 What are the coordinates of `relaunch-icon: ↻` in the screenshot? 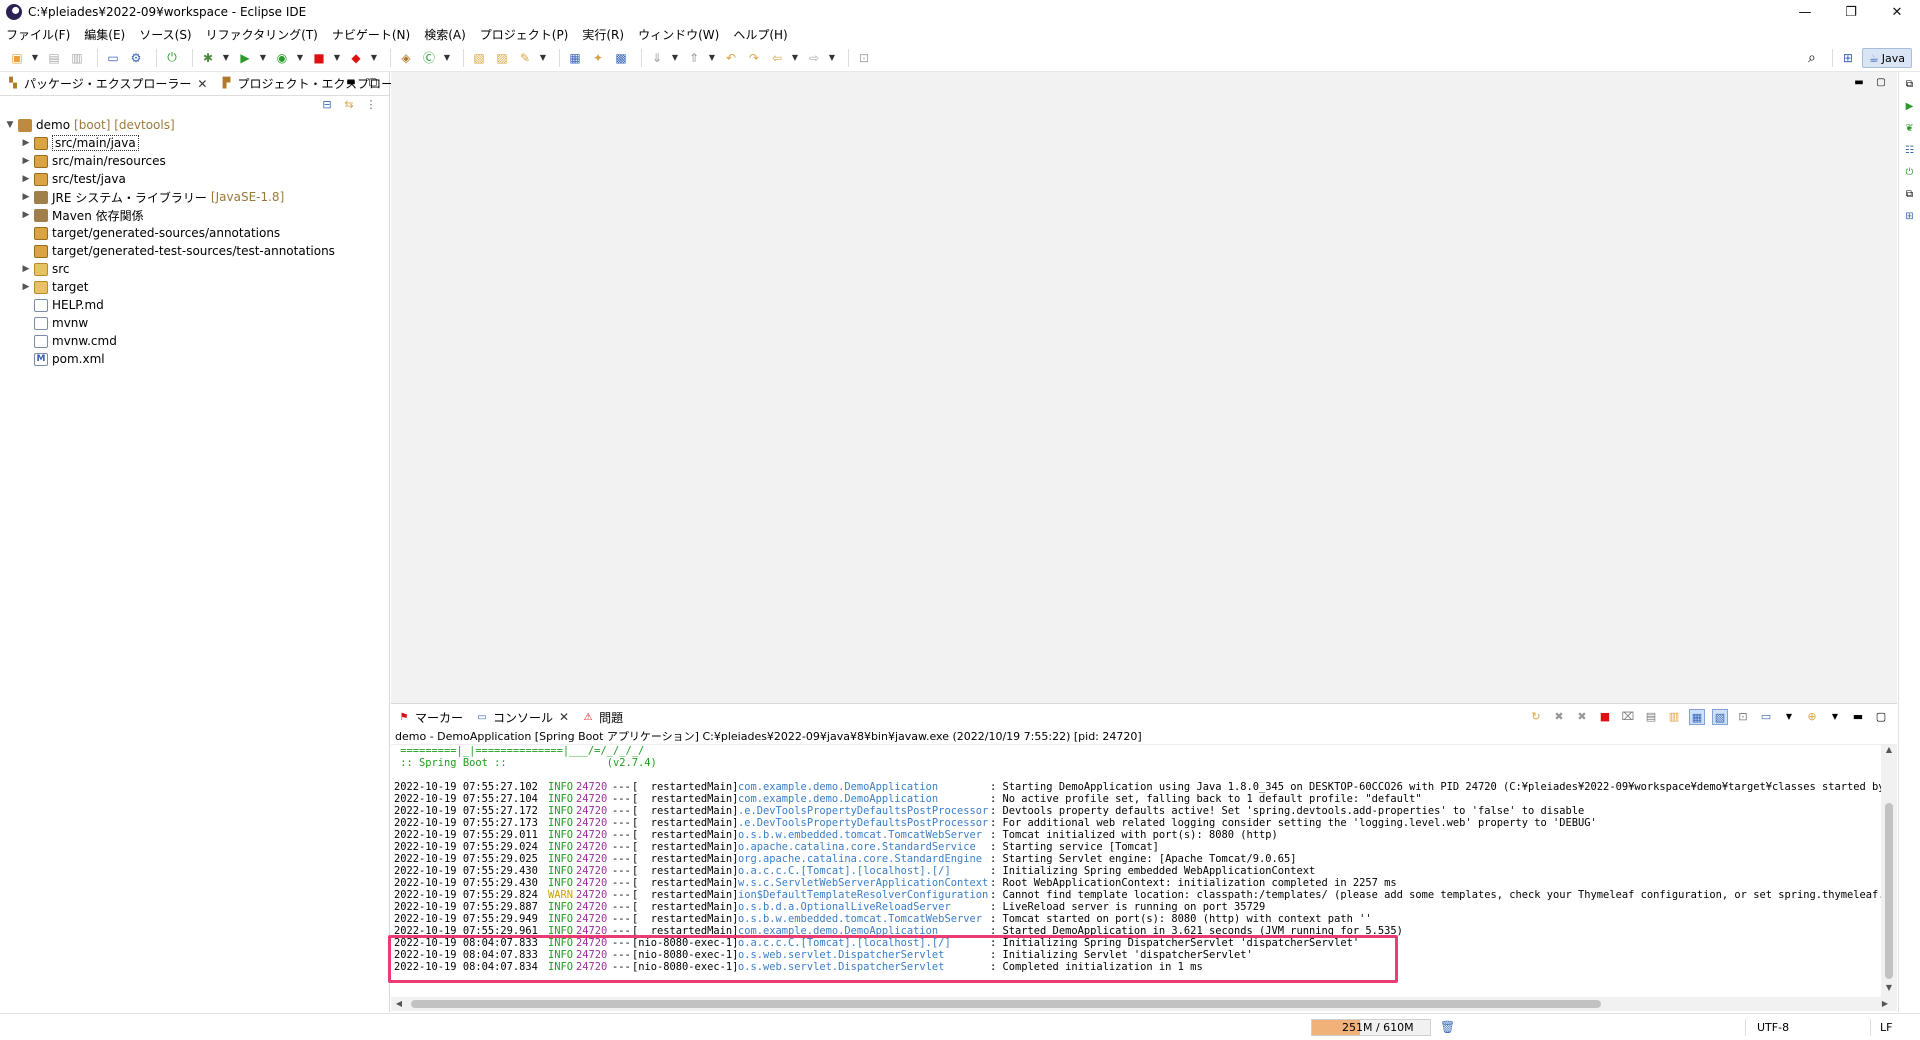 It's located at (1536, 717).